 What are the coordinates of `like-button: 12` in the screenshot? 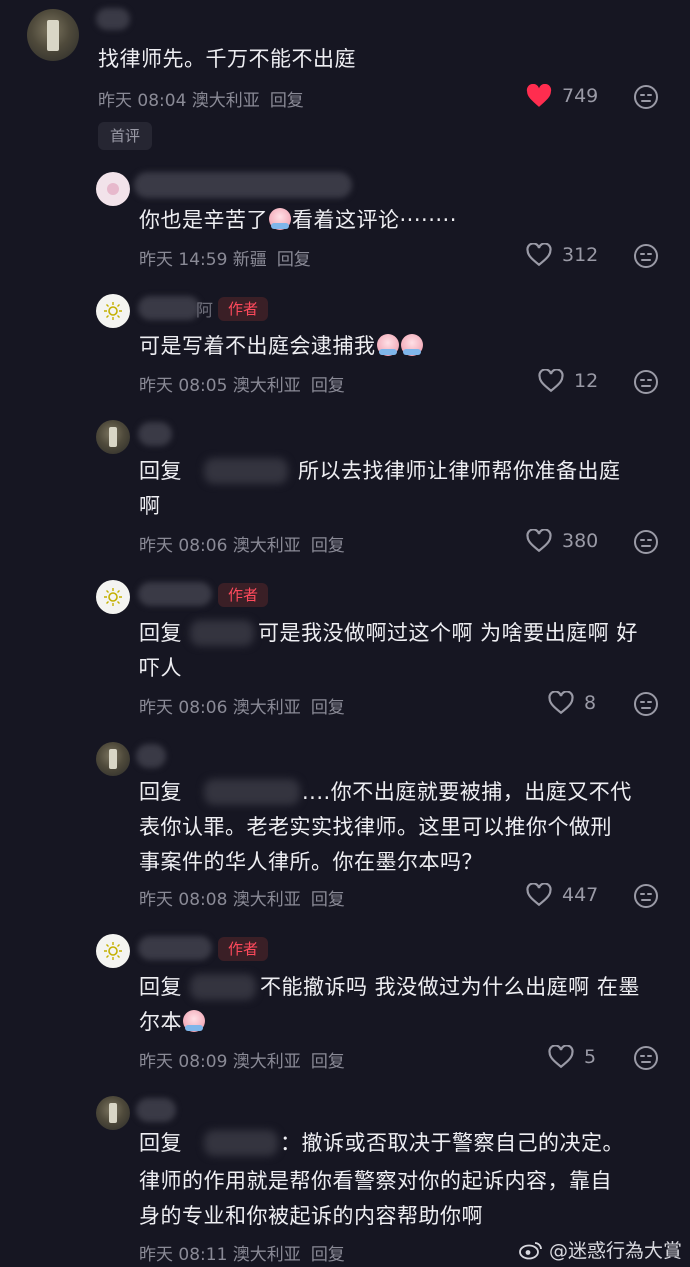 It's located at (568, 381).